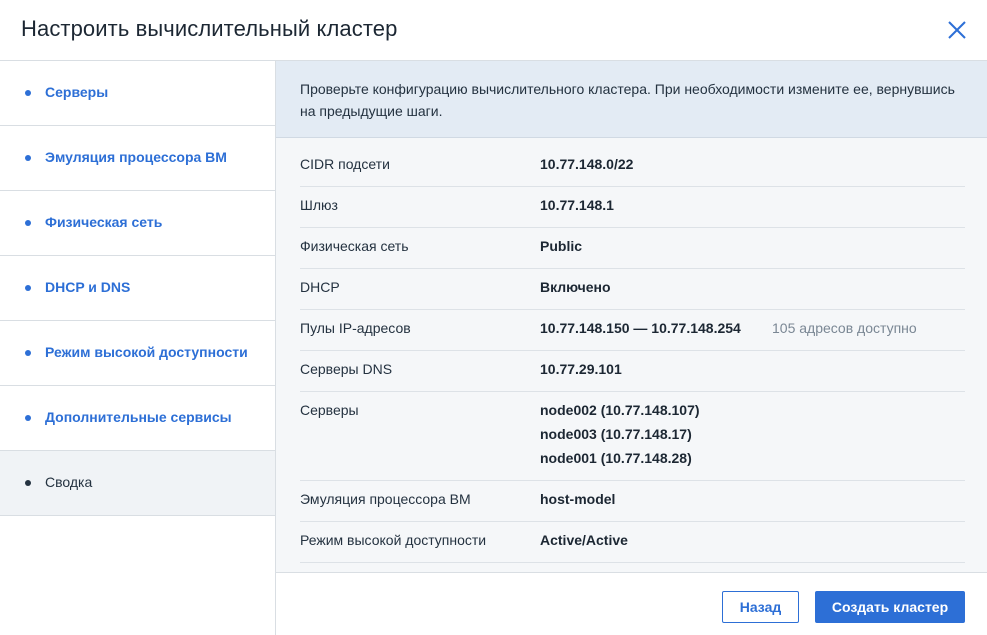 The image size is (987, 635). I want to click on summary-key: CIDR подсети, so click(345, 164).